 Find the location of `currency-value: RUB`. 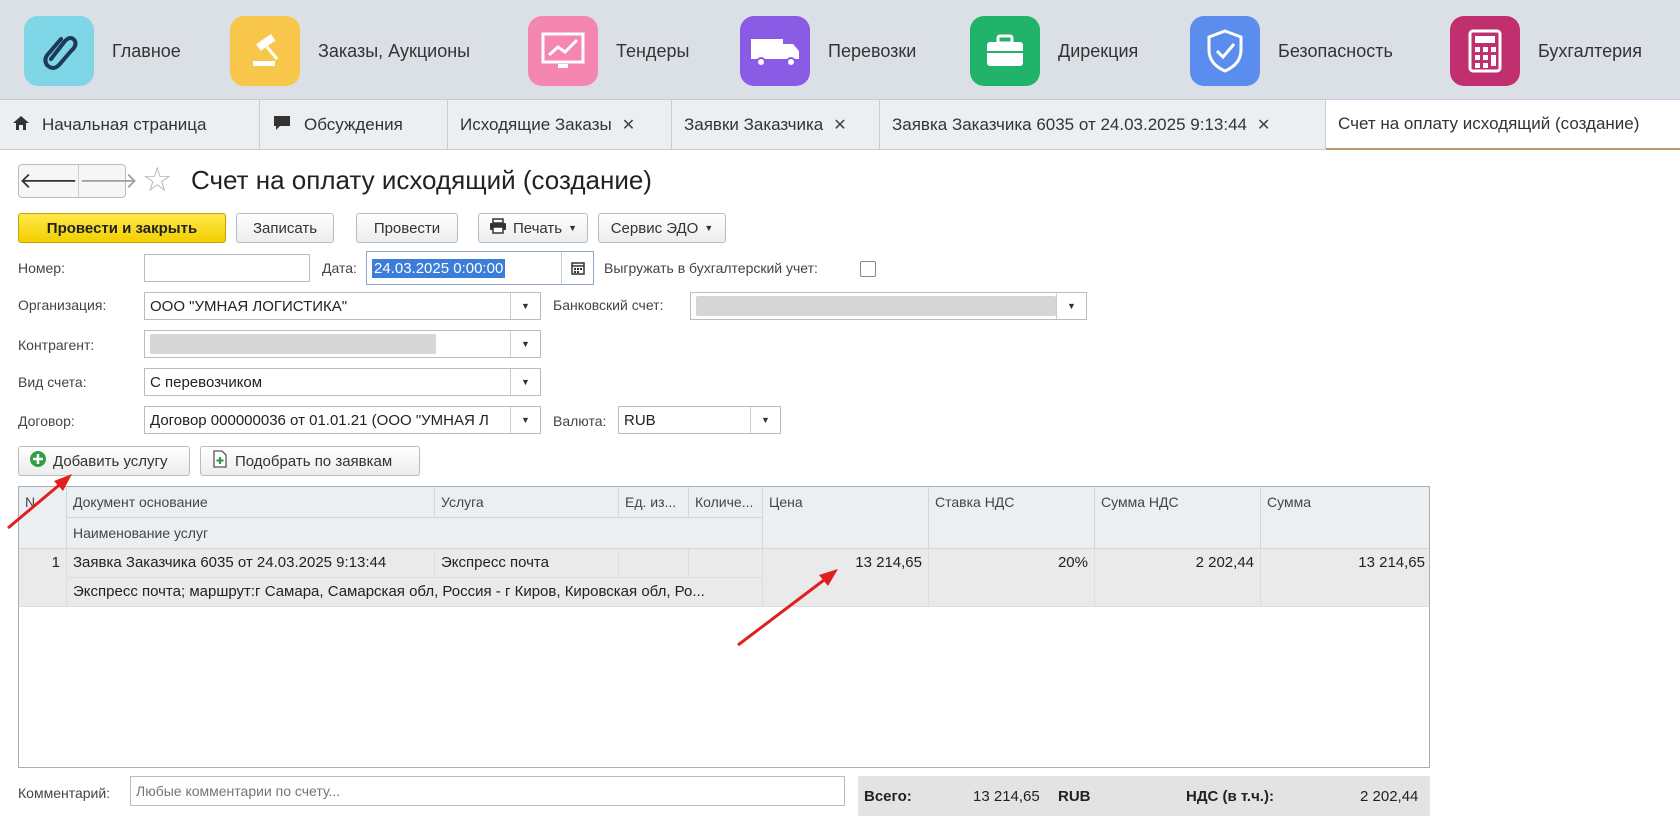

currency-value: RUB is located at coordinates (640, 420).